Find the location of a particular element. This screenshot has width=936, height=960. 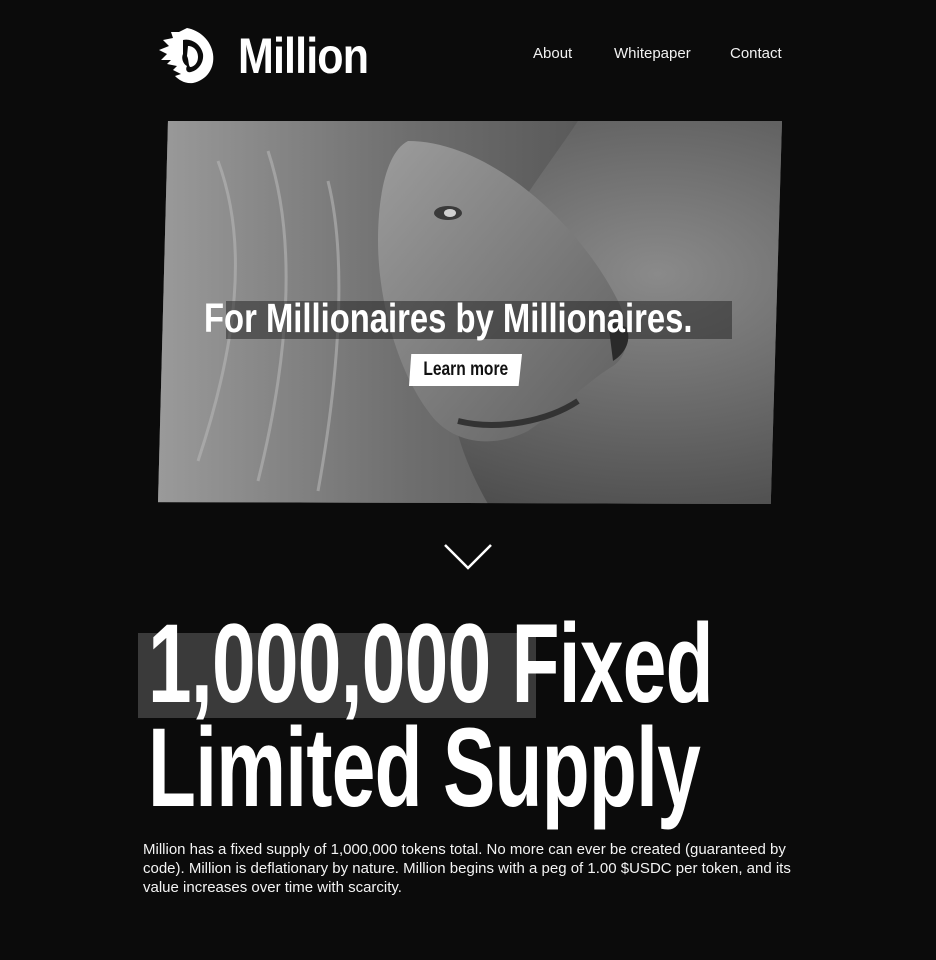

learn-more-label: Learn more is located at coordinates (465, 369).